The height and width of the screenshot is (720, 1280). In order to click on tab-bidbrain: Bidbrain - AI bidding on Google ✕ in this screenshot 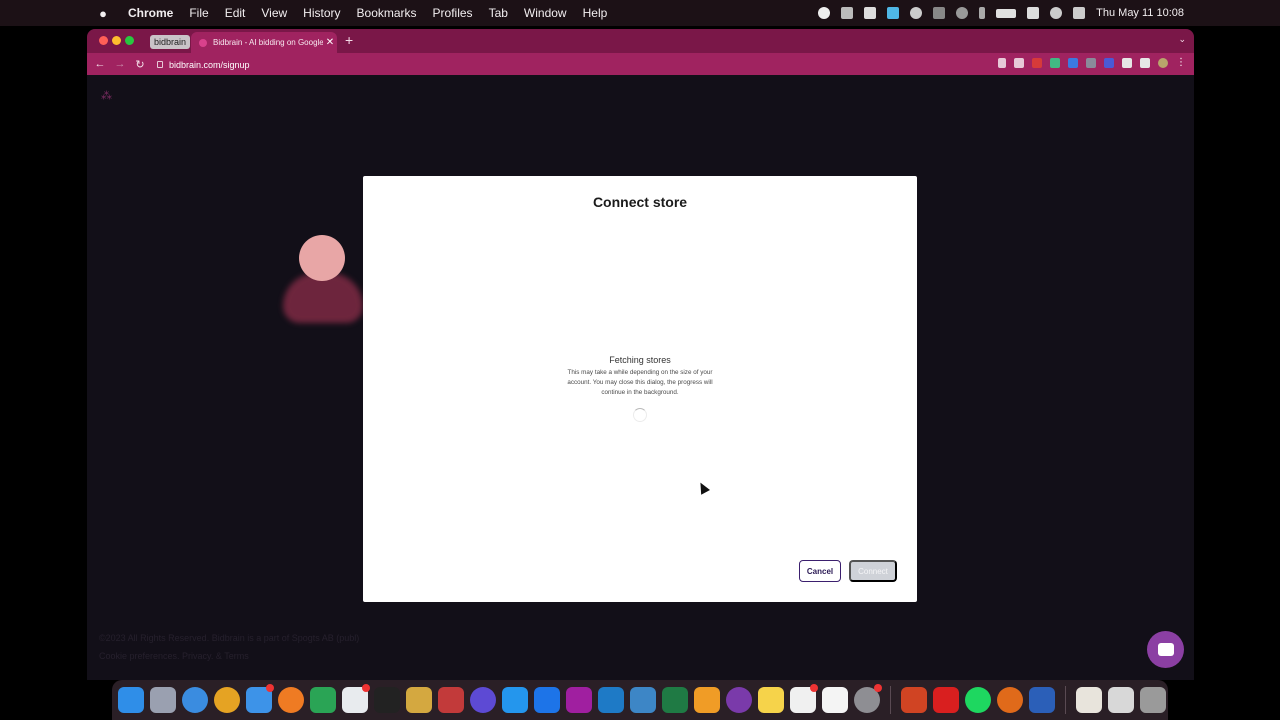, I will do `click(264, 42)`.